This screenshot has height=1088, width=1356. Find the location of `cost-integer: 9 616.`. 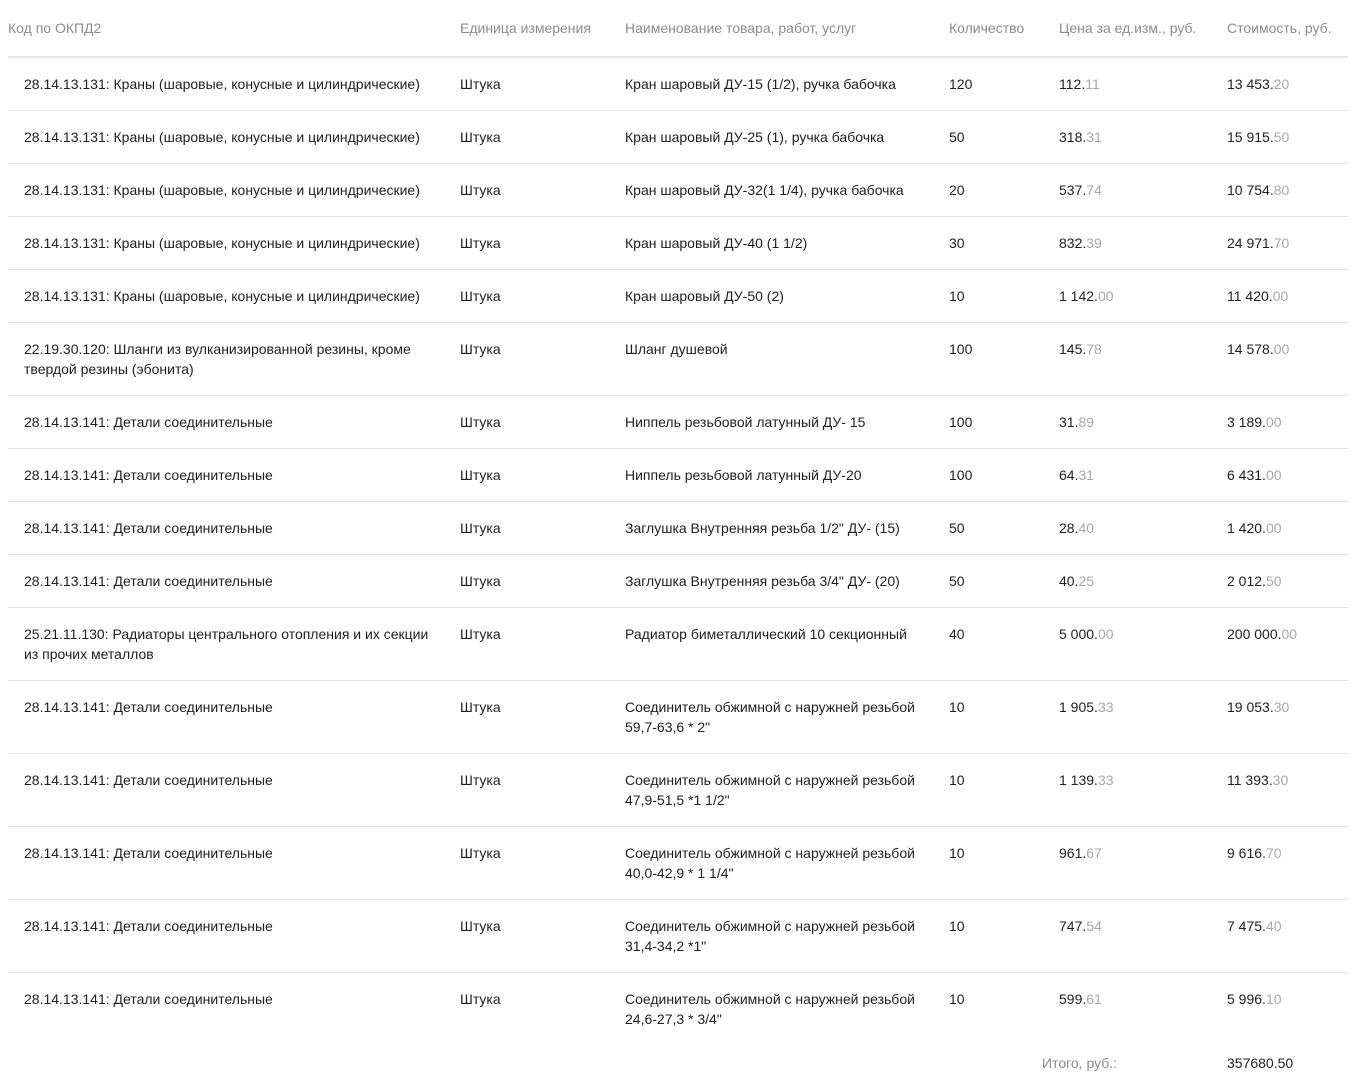

cost-integer: 9 616. is located at coordinates (1246, 853).